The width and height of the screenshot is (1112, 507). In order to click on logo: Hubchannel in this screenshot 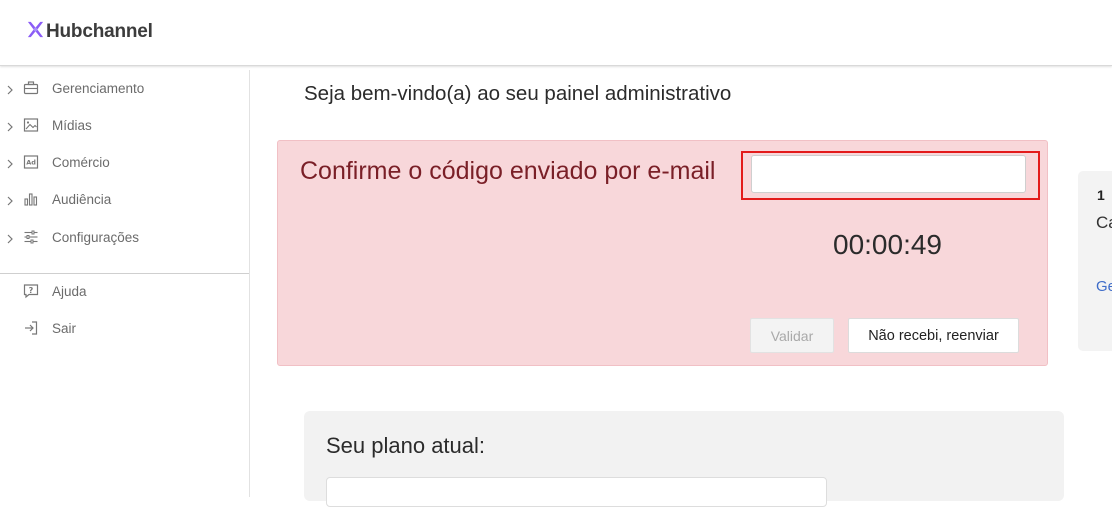, I will do `click(89, 32)`.